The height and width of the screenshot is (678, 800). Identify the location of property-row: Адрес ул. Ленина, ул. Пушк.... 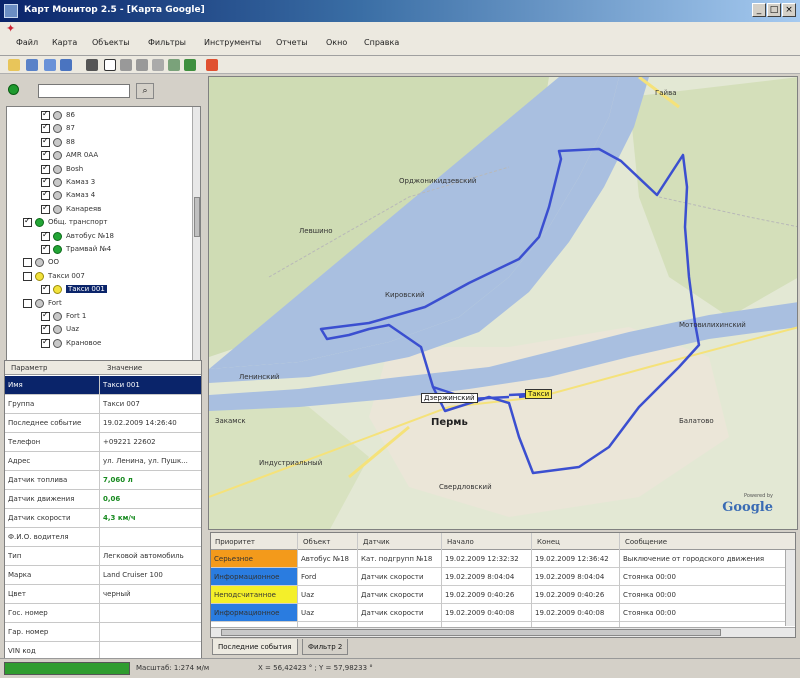
(103, 461).